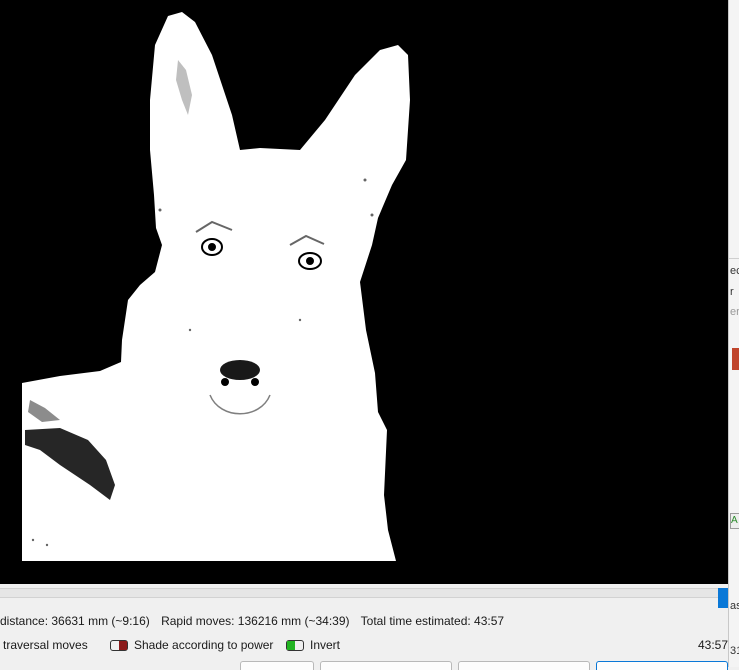  Describe the element at coordinates (734, 271) in the screenshot. I see `side-panel-fragment: ec` at that location.